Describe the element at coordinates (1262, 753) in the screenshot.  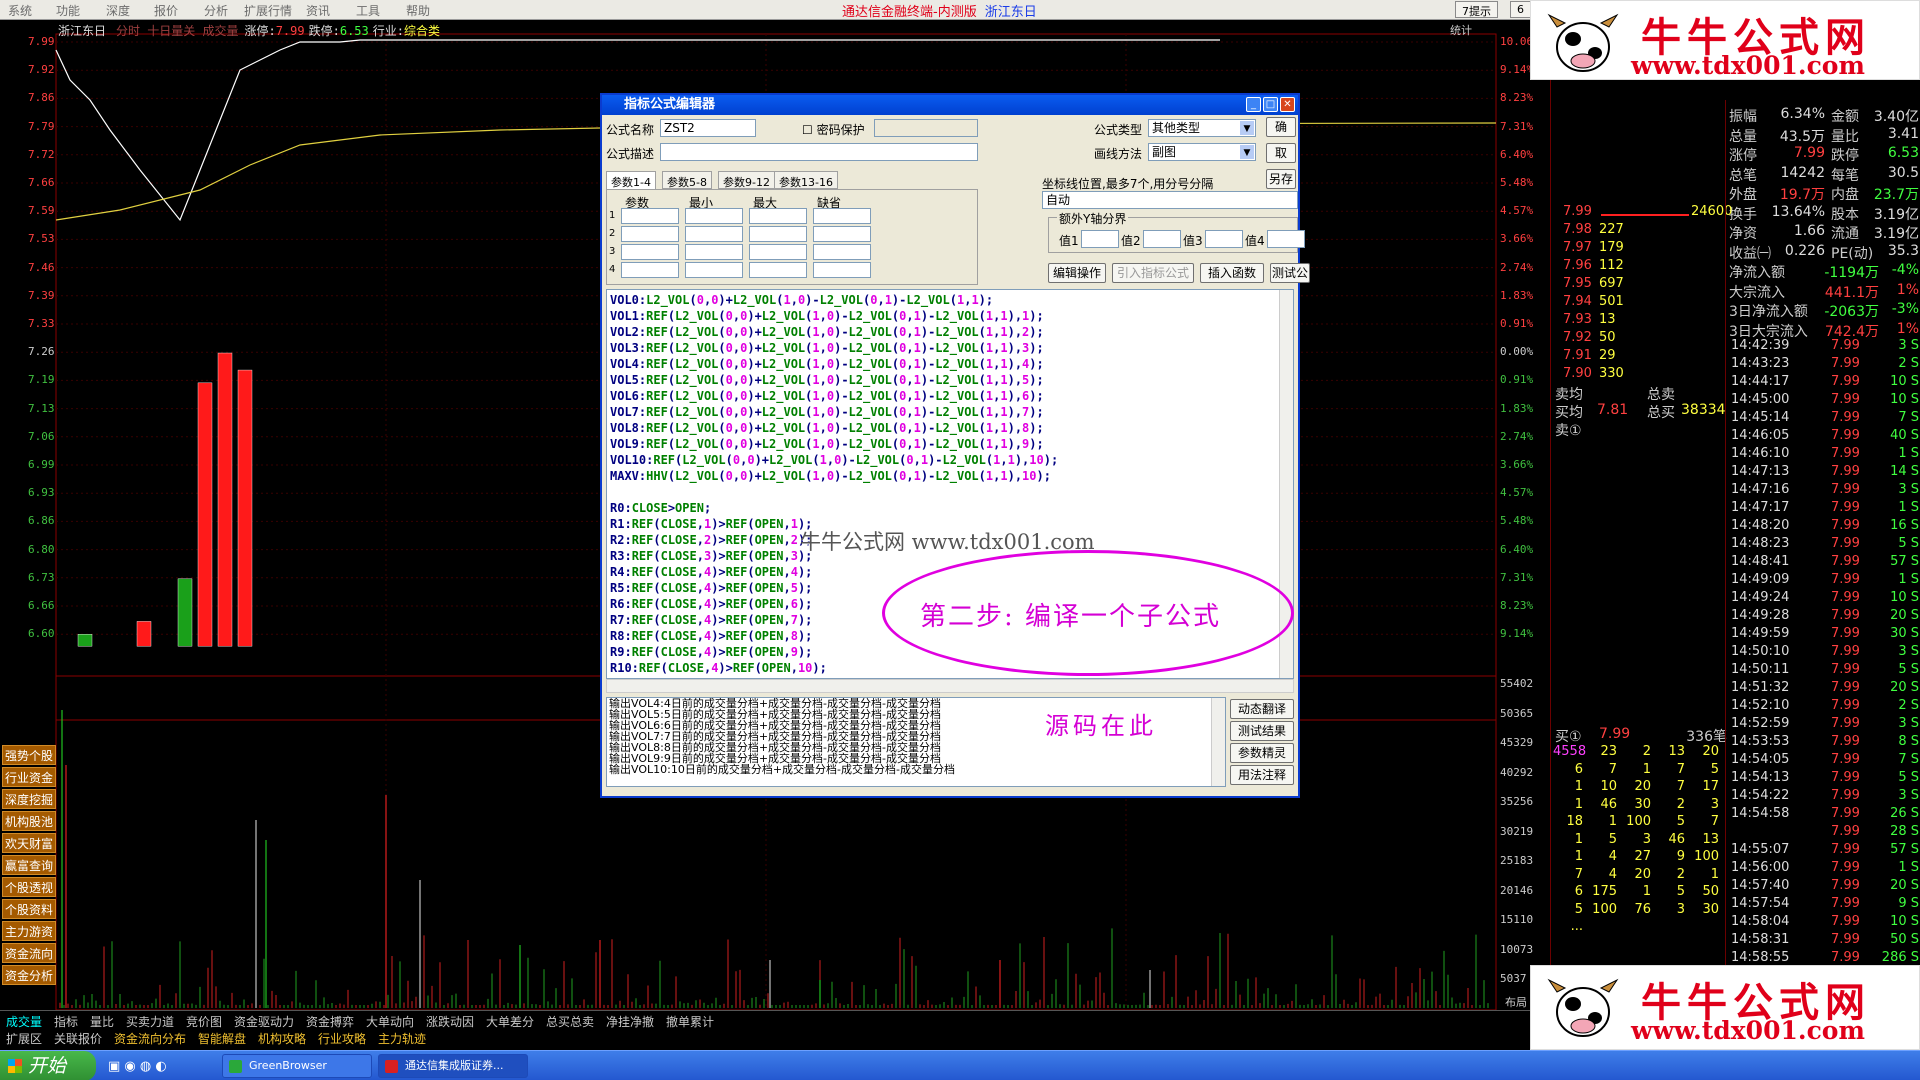
I see `side-button: 参数精灵` at that location.